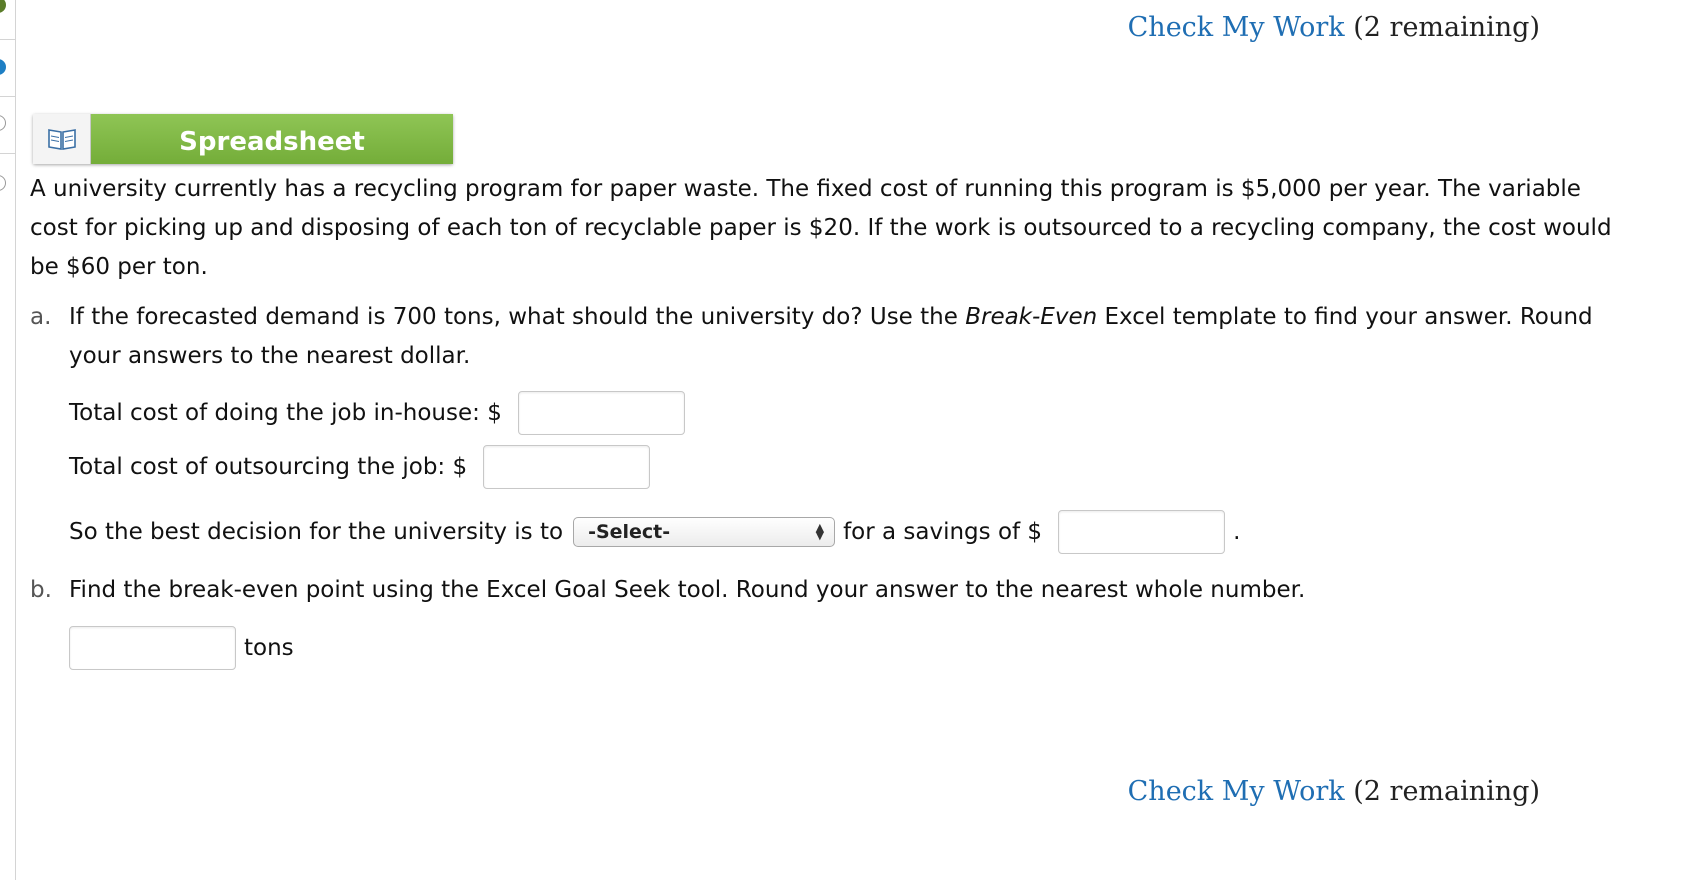  What do you see at coordinates (601, 413) in the screenshot?
I see `inhouse-cost-input` at bounding box center [601, 413].